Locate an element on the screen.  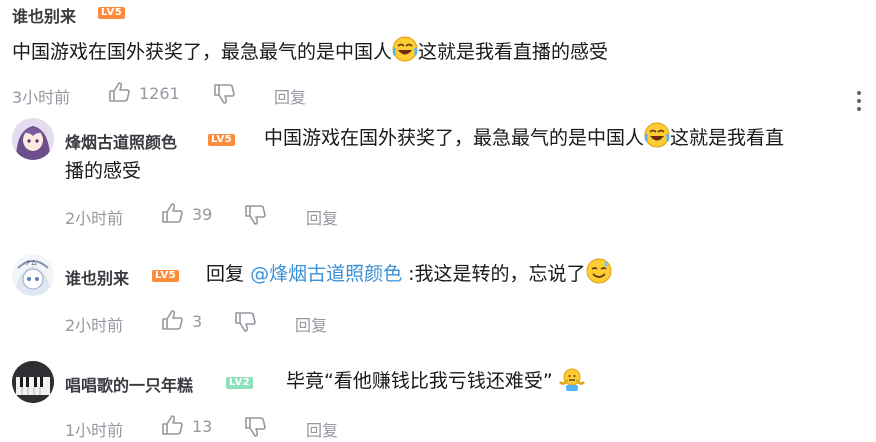
reply-text-line2: 播的感受 is located at coordinates (103, 171).